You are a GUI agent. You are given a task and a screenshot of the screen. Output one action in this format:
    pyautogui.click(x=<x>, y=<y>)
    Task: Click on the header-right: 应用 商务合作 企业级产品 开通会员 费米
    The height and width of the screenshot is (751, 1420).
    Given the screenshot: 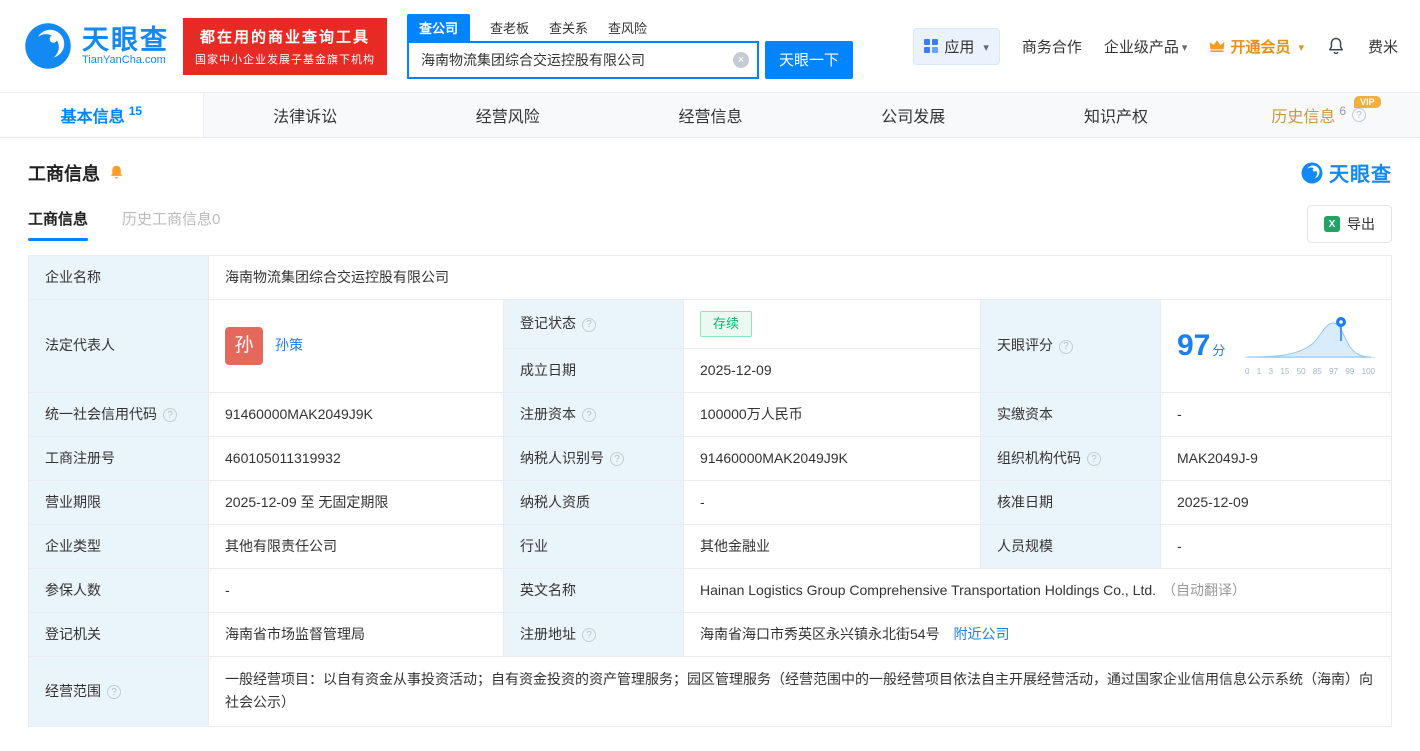 What is the action you would take?
    pyautogui.click(x=1155, y=46)
    